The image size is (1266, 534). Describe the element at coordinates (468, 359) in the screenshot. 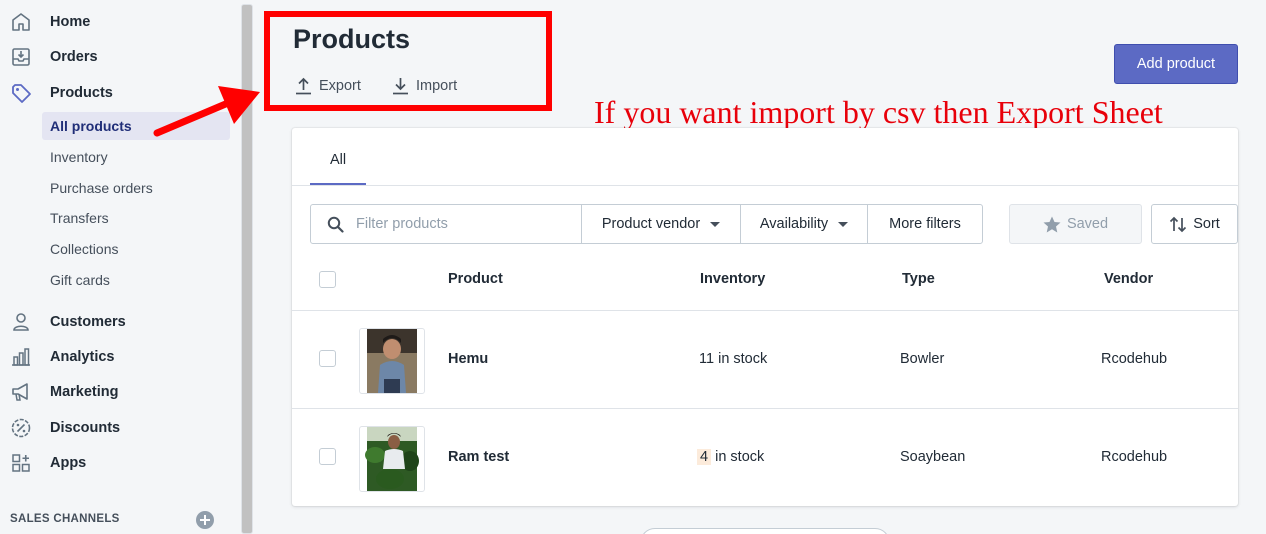

I see `product-name: Hemu` at that location.